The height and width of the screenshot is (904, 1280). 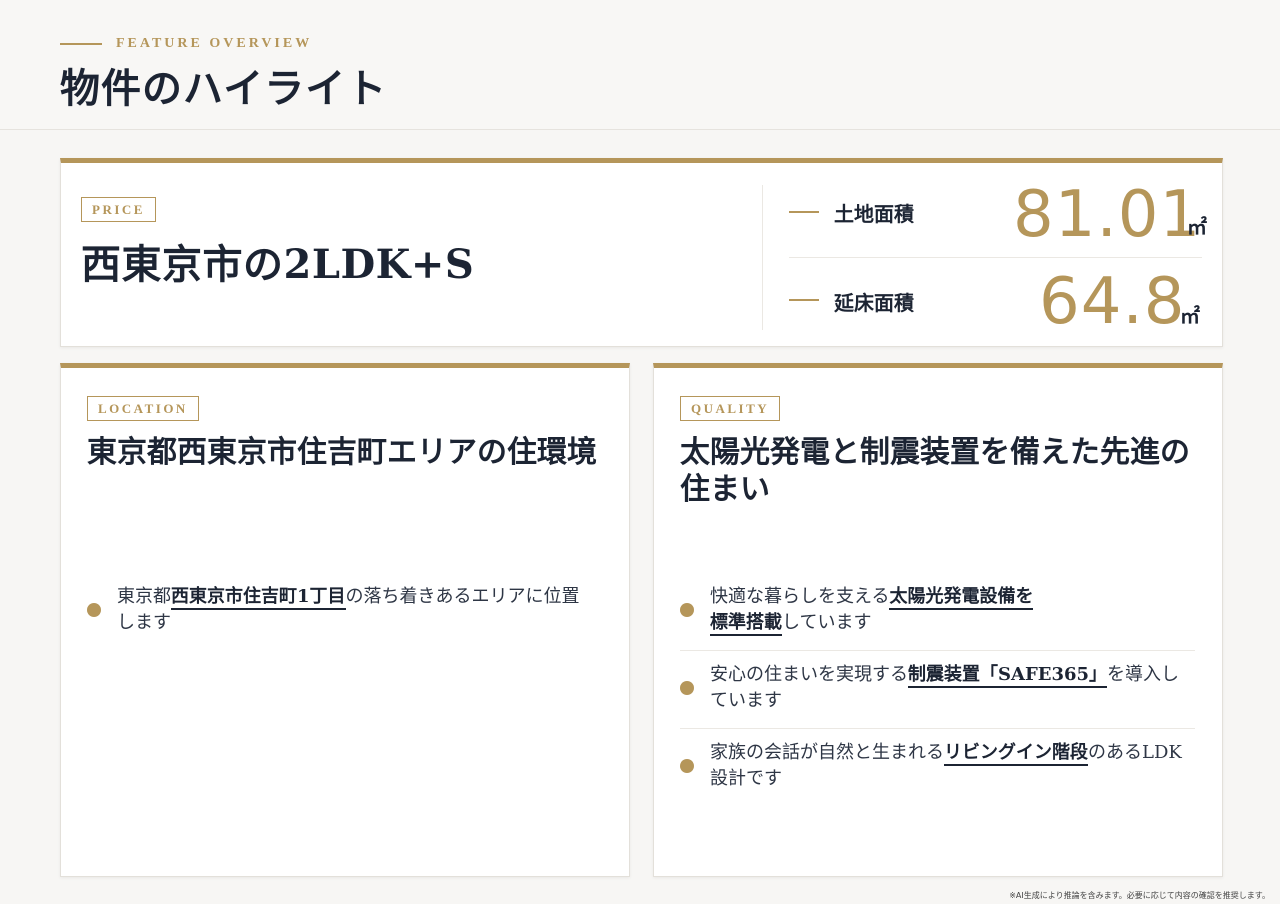 What do you see at coordinates (1190, 316) in the screenshot?
I see `floor-area-unit: ㎡` at bounding box center [1190, 316].